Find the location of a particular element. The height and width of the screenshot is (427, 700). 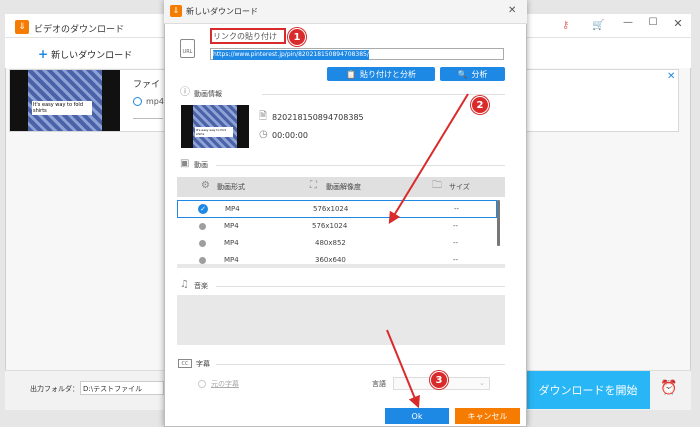

annotation-badge-1: 1 is located at coordinates (297, 37).